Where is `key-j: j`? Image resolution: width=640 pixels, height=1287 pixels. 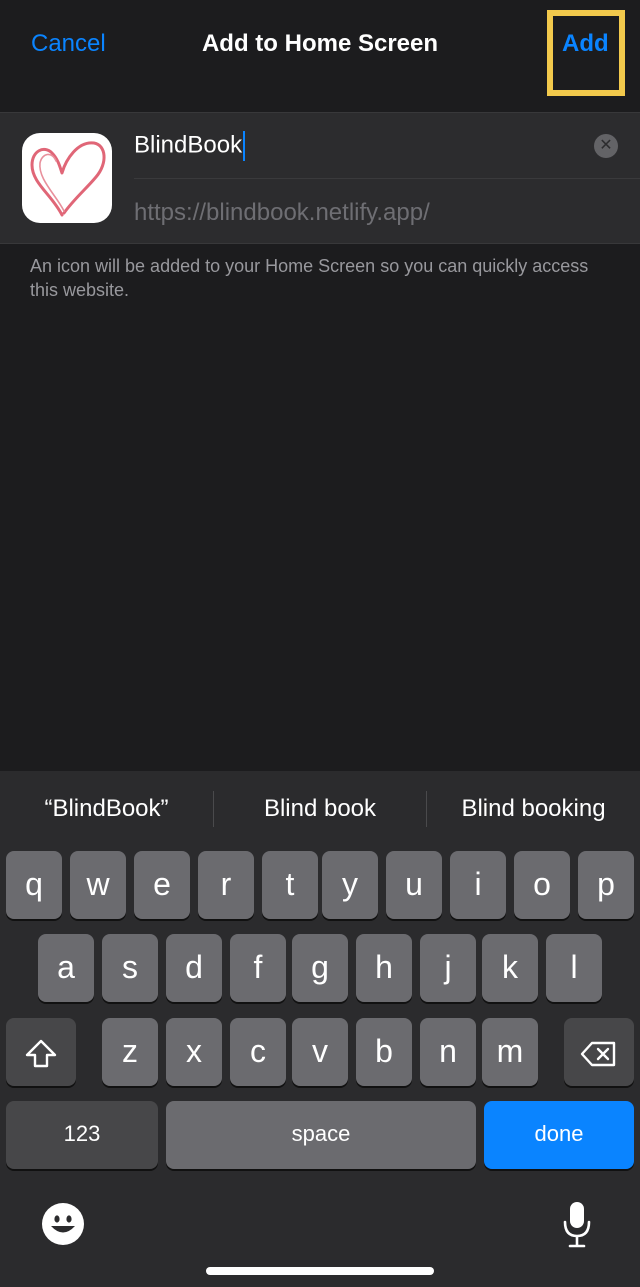
key-j: j is located at coordinates (448, 968).